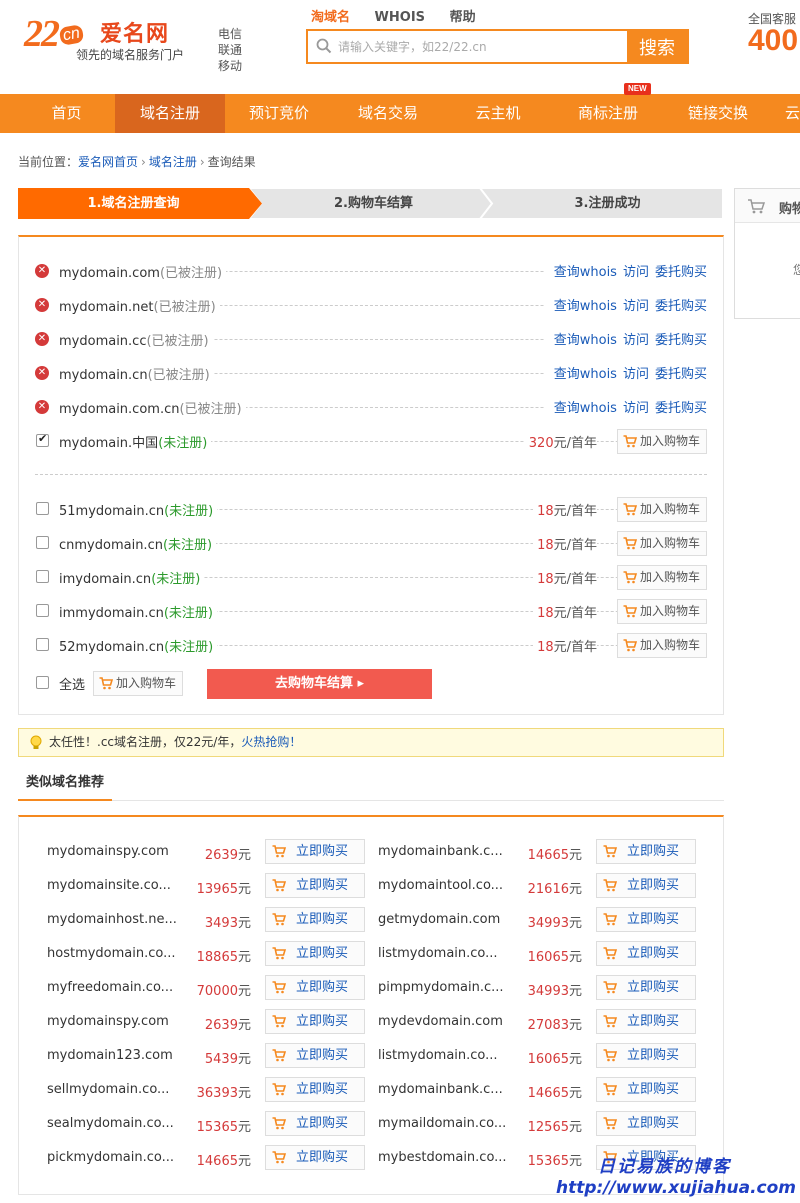 The width and height of the screenshot is (800, 1203). I want to click on nav-domain-trade: 域名交易, so click(388, 113).